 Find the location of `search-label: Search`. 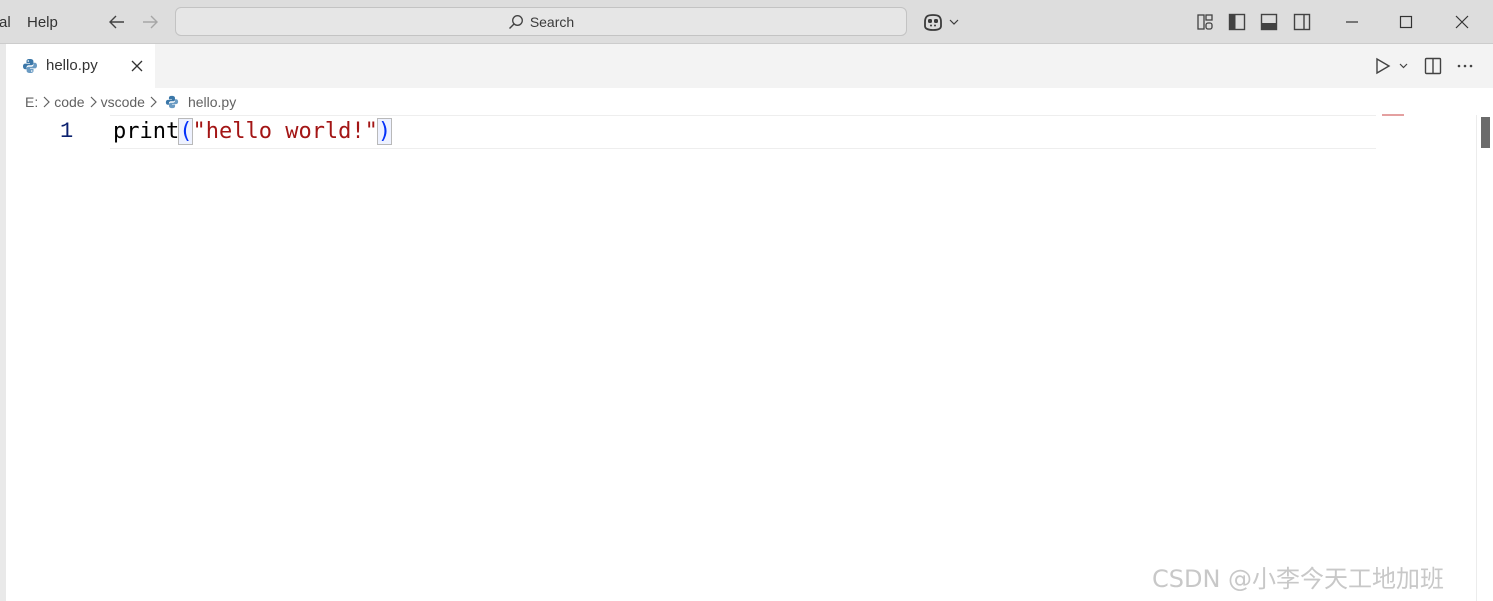

search-label: Search is located at coordinates (552, 21).